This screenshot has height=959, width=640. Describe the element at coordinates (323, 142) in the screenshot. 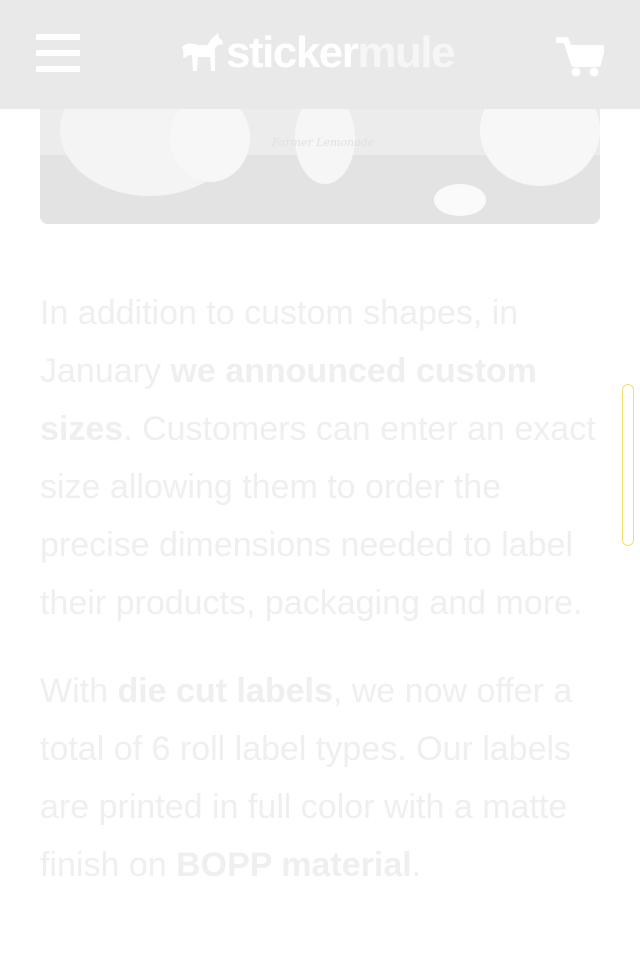

I see `hero-label-text: Farmer Lemonade` at that location.